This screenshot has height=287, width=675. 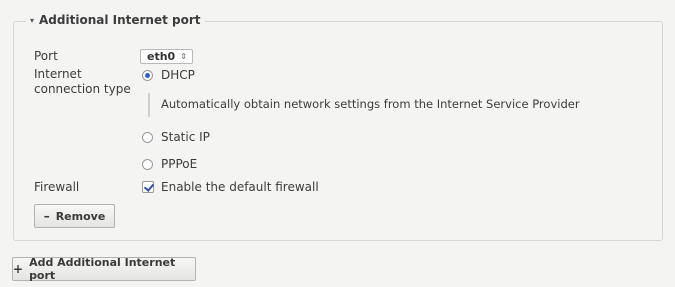 I want to click on section-legend: ▾ Additional Internet port, so click(x=115, y=20).